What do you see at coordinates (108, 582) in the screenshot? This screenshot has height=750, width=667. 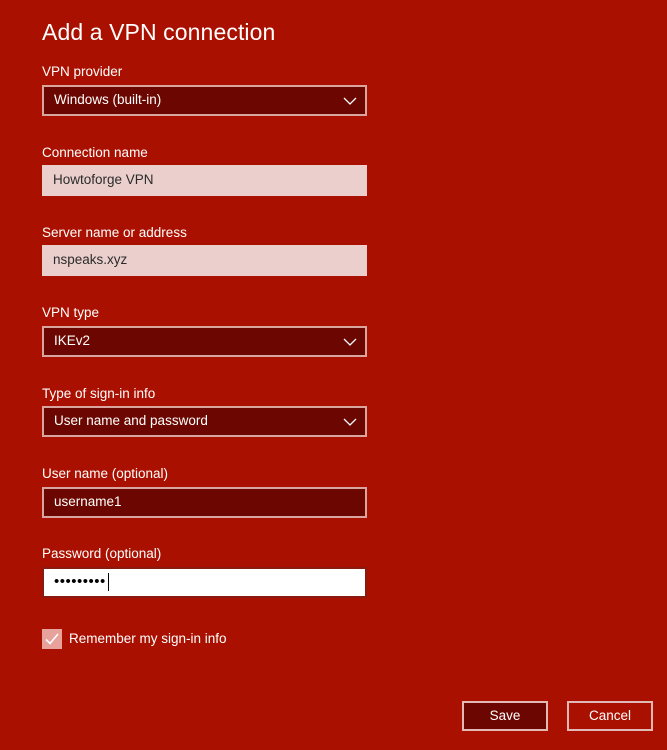 I see `text-caret` at bounding box center [108, 582].